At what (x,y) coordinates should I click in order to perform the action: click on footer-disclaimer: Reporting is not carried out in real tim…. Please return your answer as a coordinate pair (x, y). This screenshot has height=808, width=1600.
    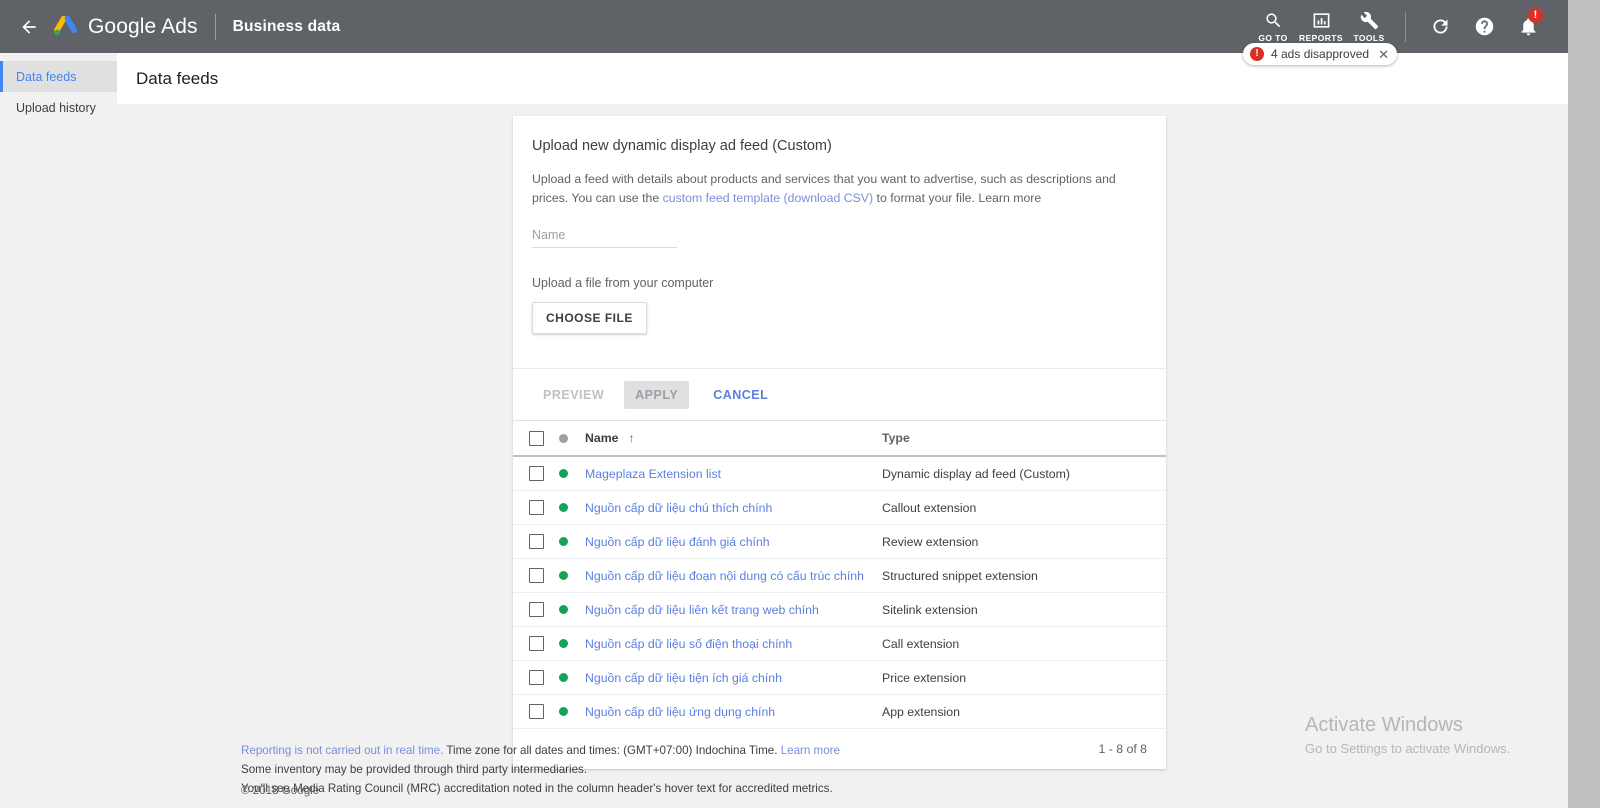
    Looking at the image, I should click on (540, 770).